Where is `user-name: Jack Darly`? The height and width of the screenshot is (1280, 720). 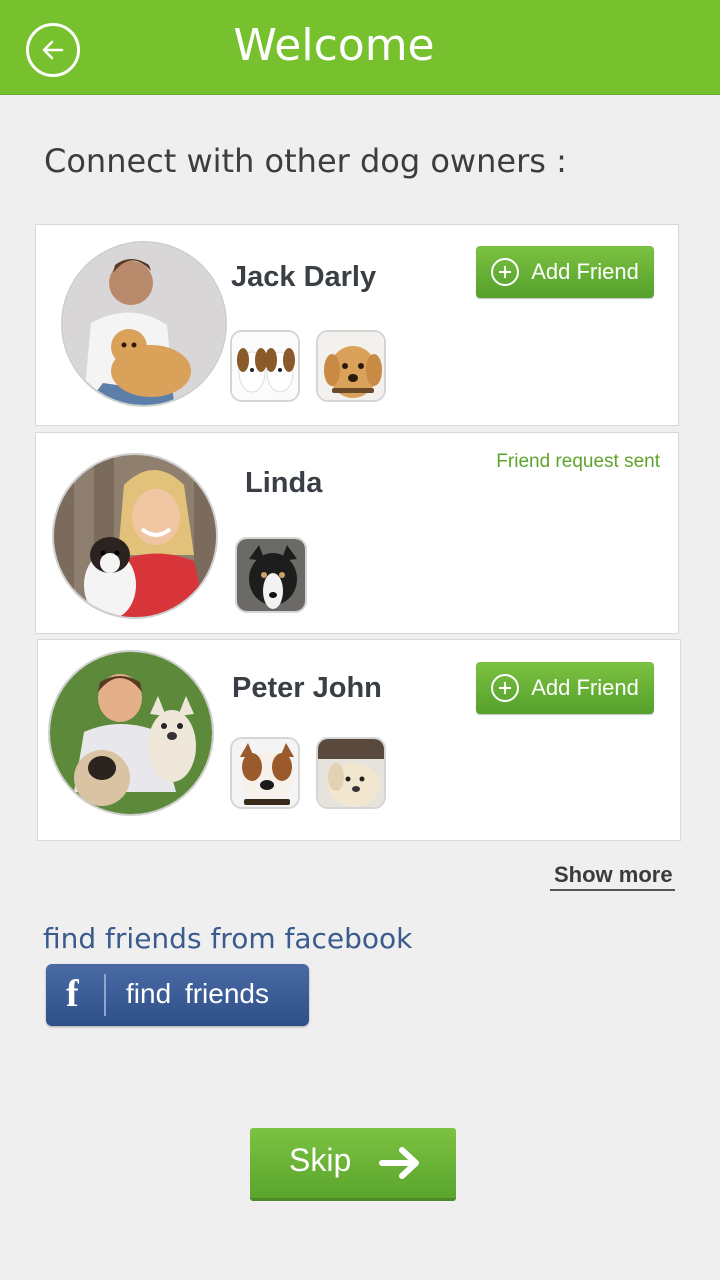 user-name: Jack Darly is located at coordinates (304, 277).